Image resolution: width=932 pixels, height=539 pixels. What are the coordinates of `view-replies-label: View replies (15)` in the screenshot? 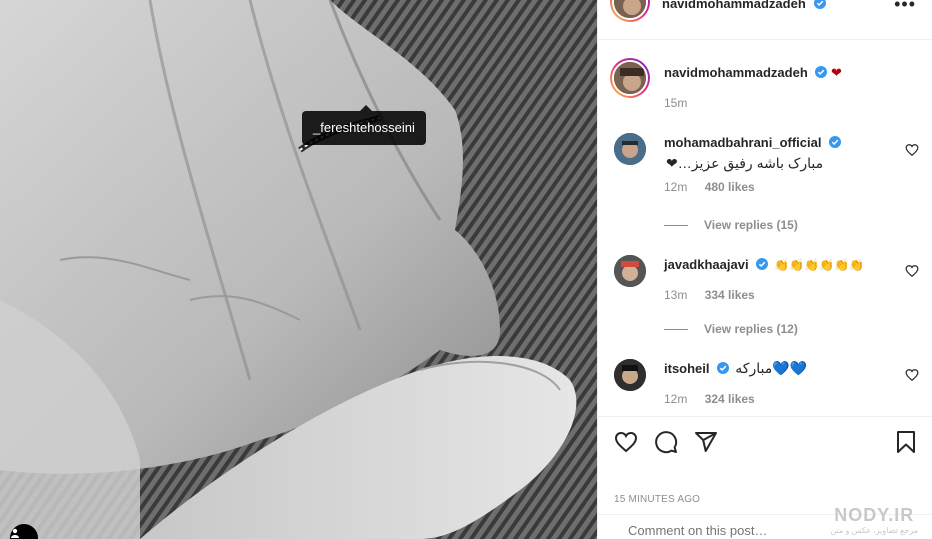 It's located at (751, 225).